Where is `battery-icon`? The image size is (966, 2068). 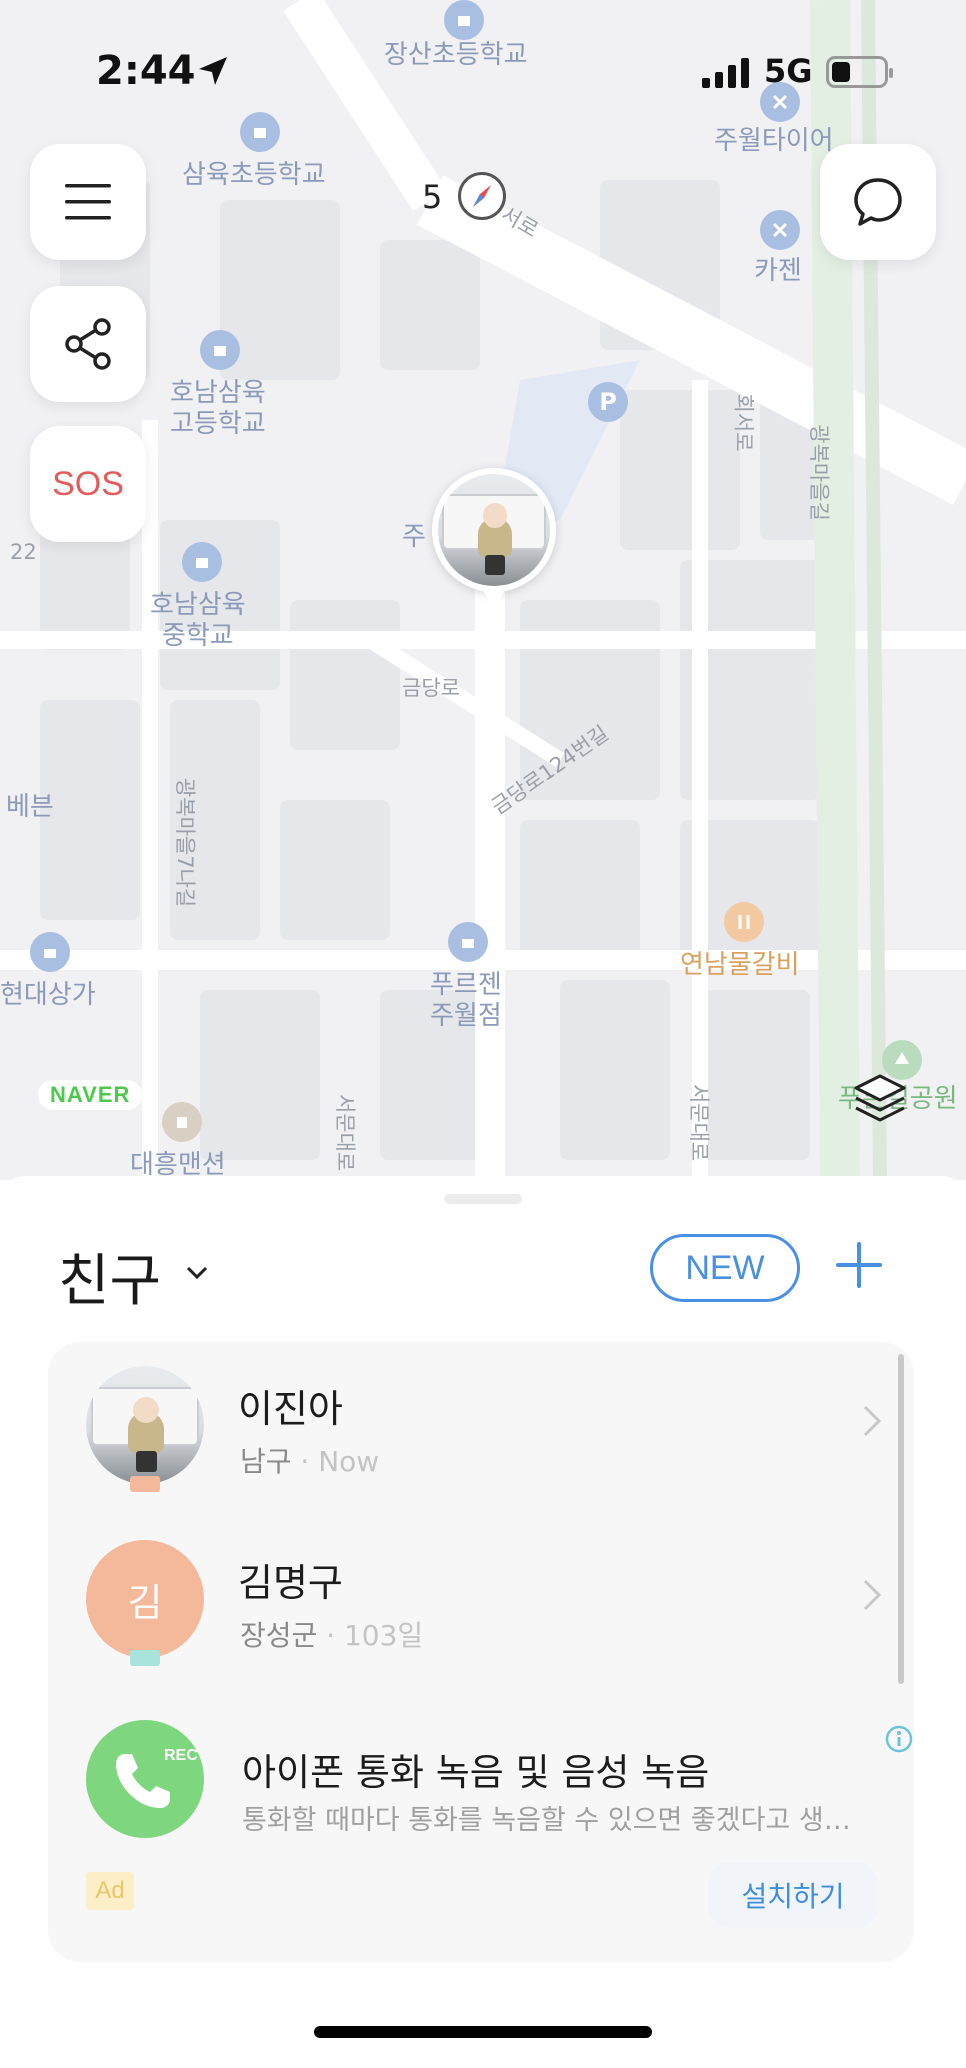 battery-icon is located at coordinates (859, 72).